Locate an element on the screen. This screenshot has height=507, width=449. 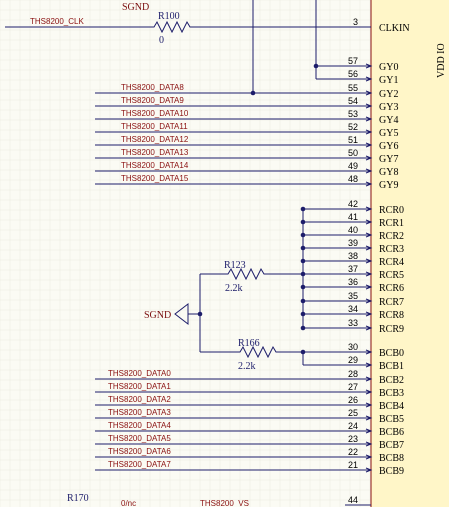
pin-number: 23 is located at coordinates (353, 439).